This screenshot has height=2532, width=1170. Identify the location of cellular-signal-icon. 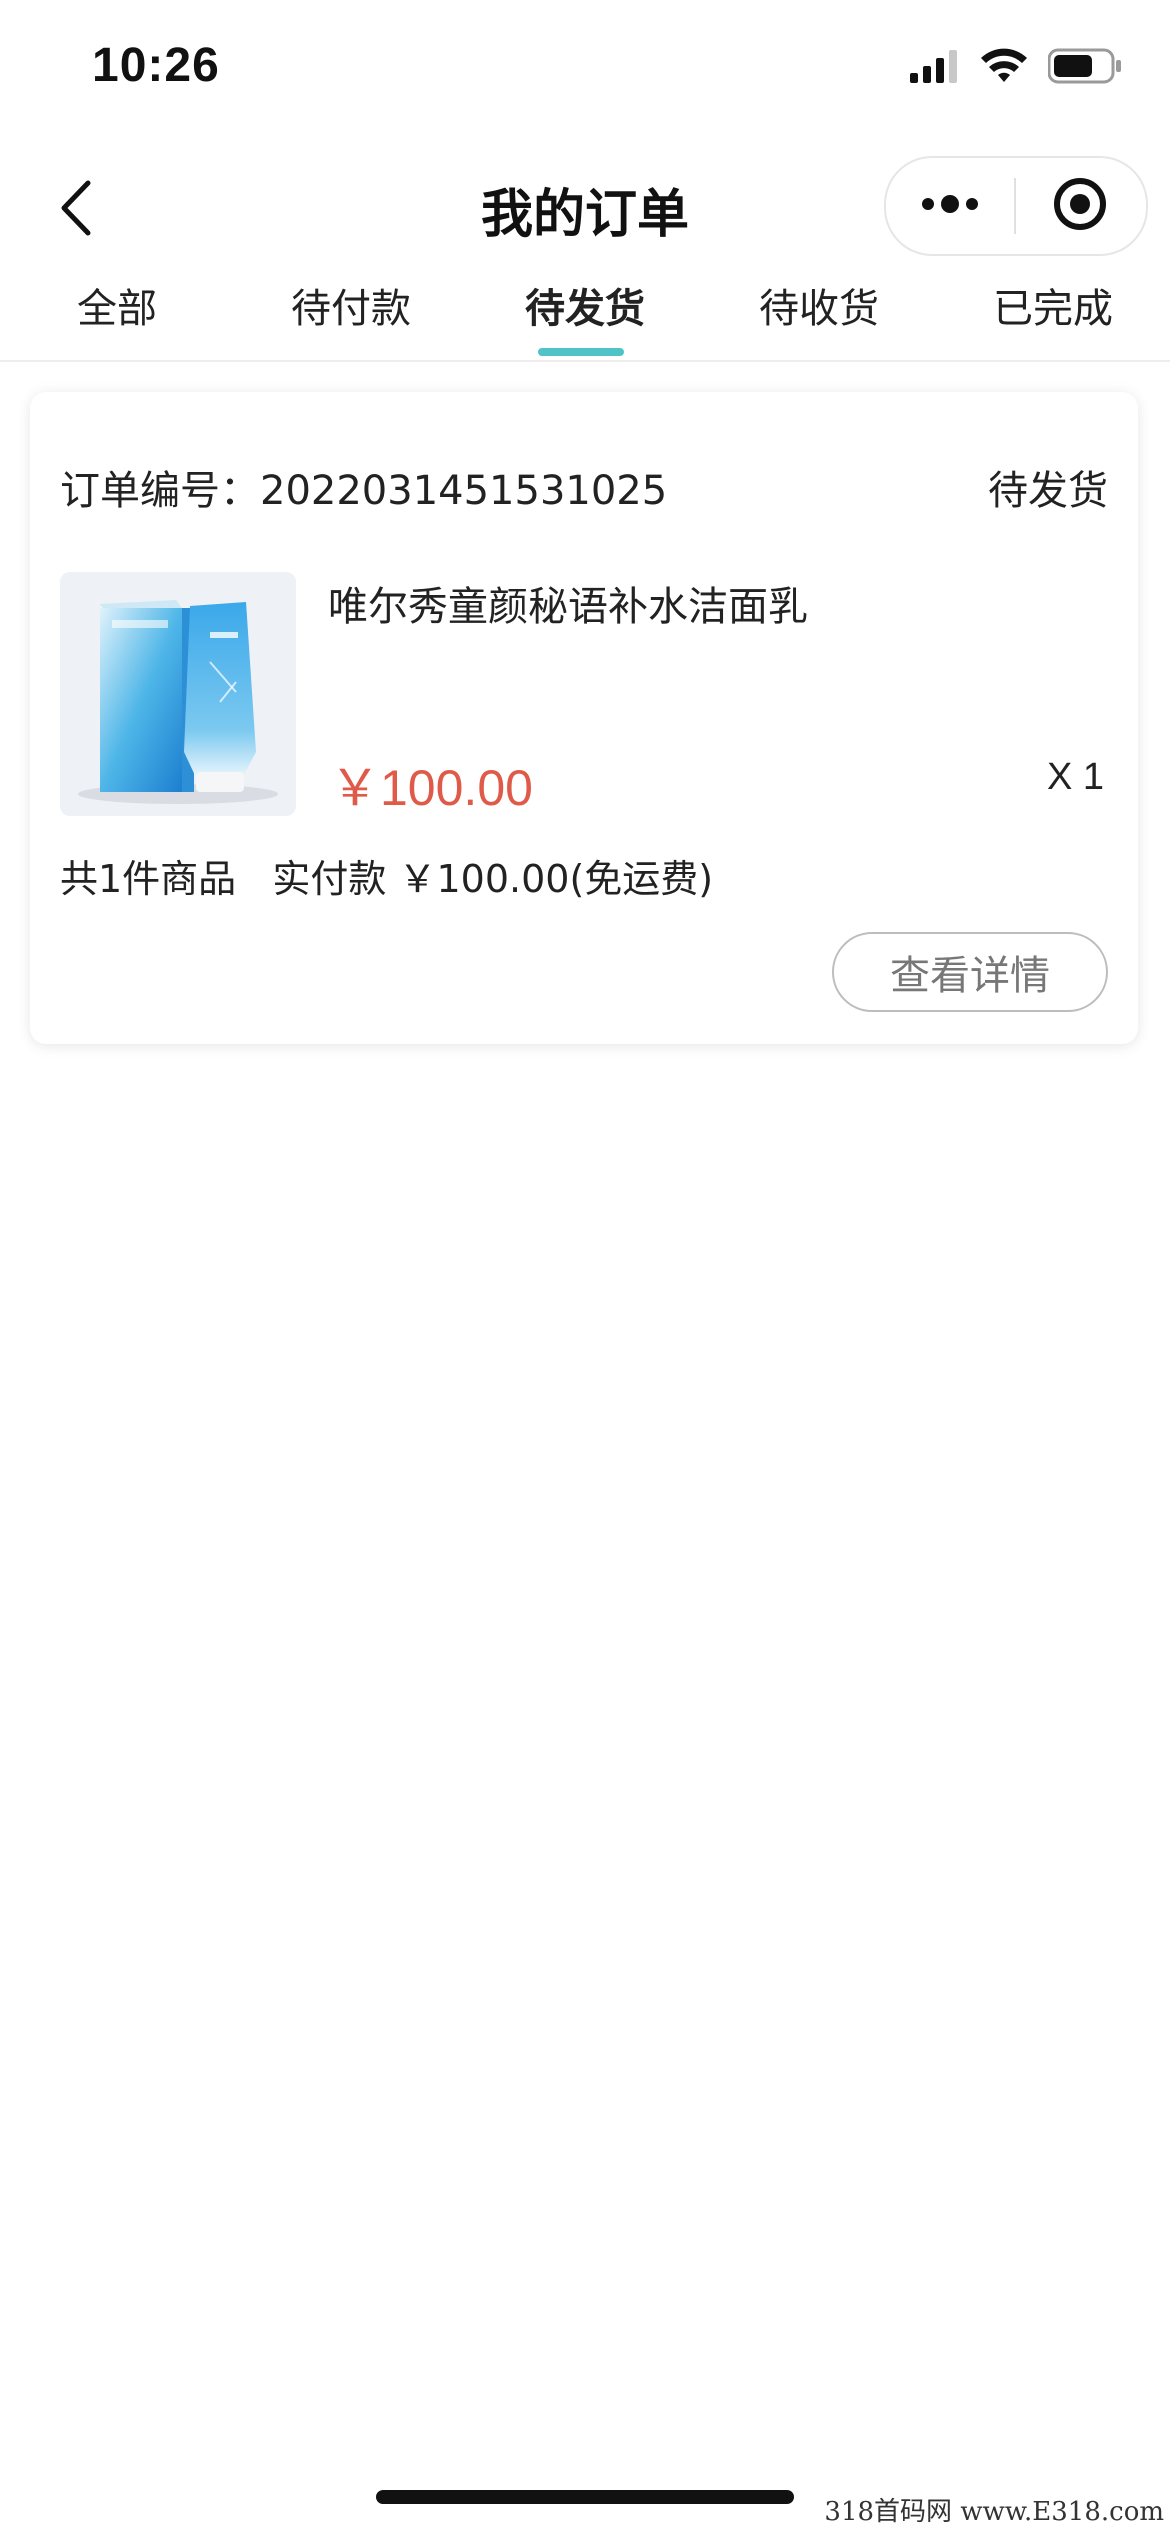
(935, 68).